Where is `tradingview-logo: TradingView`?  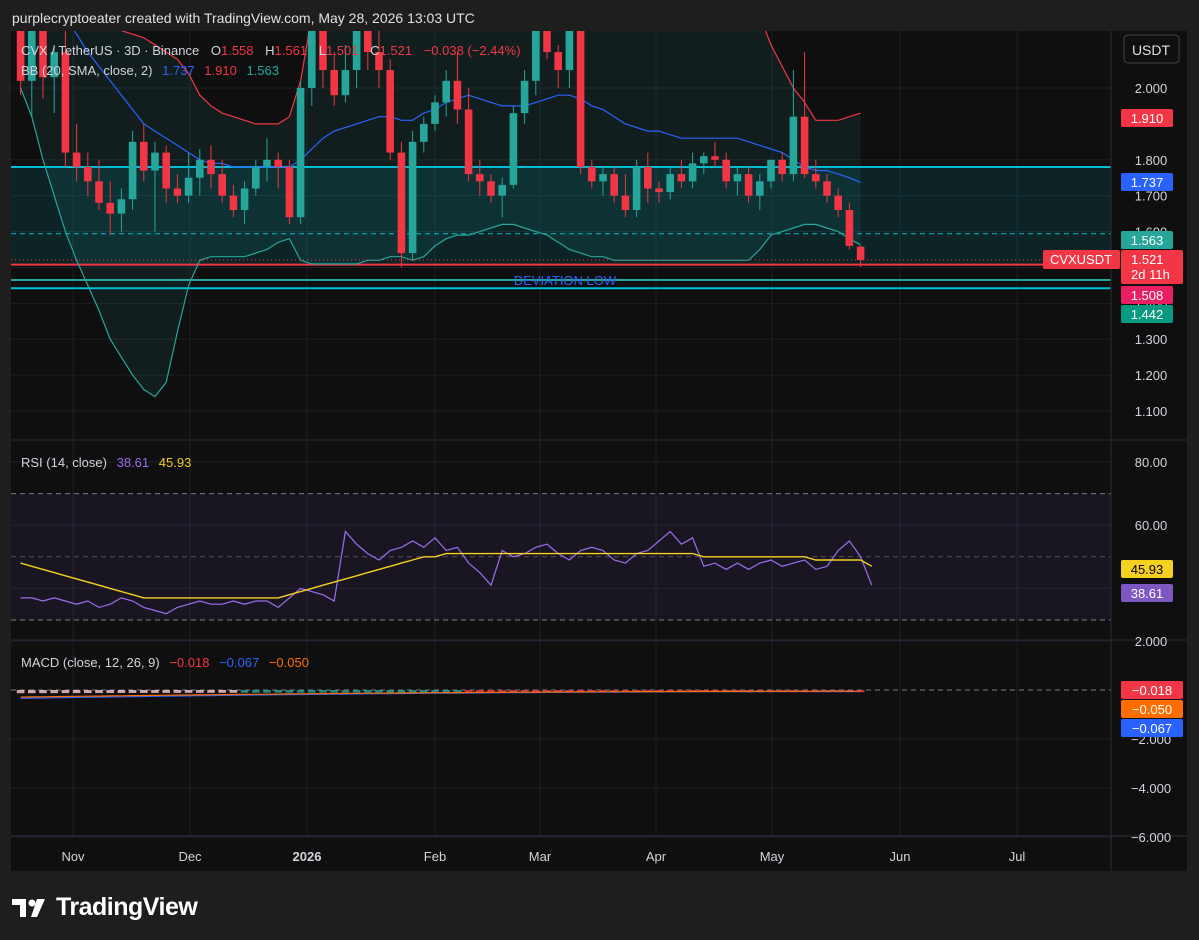 tradingview-logo: TradingView is located at coordinates (105, 907).